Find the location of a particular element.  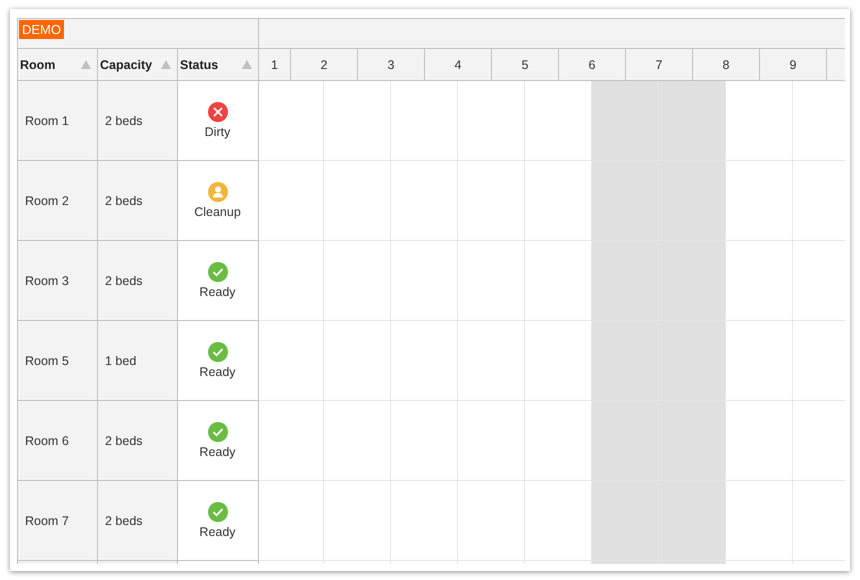

column-header: Capacity is located at coordinates (138, 64).